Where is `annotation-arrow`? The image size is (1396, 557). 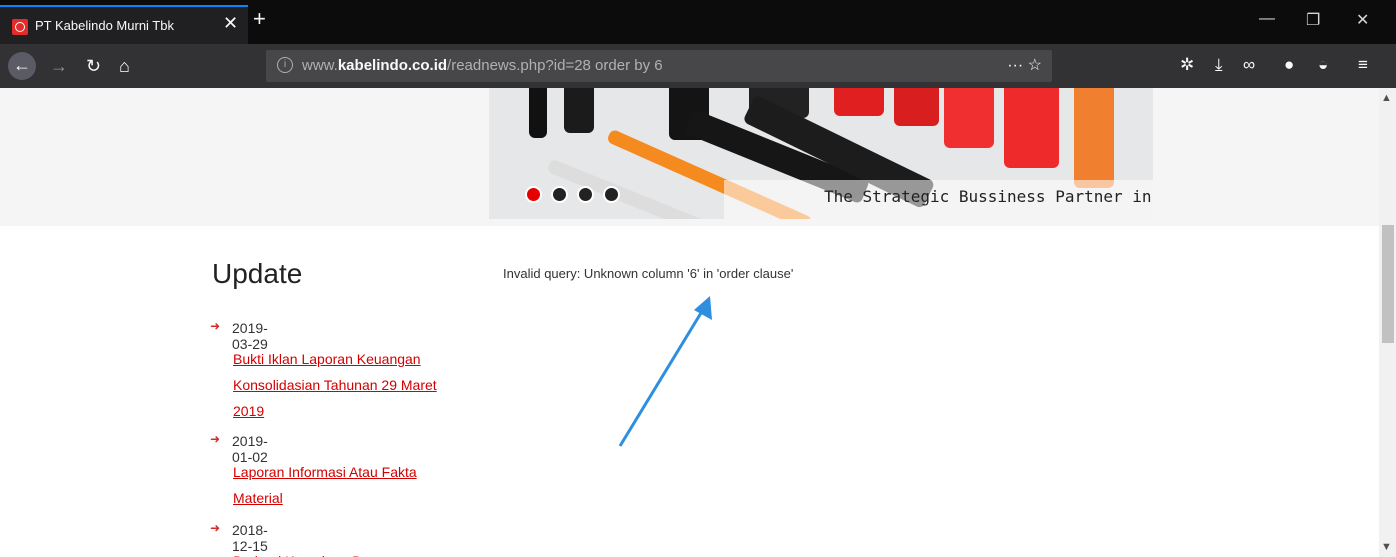 annotation-arrow is located at coordinates (665, 371).